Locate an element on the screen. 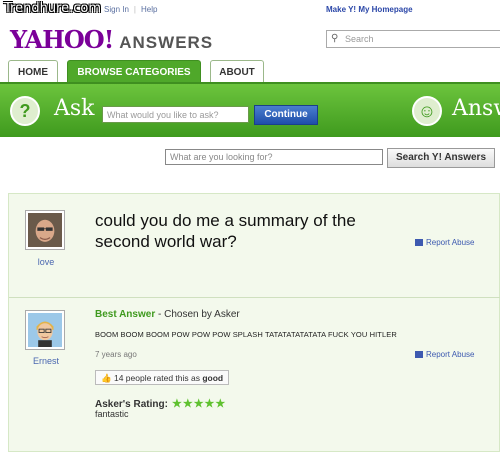 The width and height of the screenshot is (500, 452). question-smiley-icon: ? is located at coordinates (25, 111).